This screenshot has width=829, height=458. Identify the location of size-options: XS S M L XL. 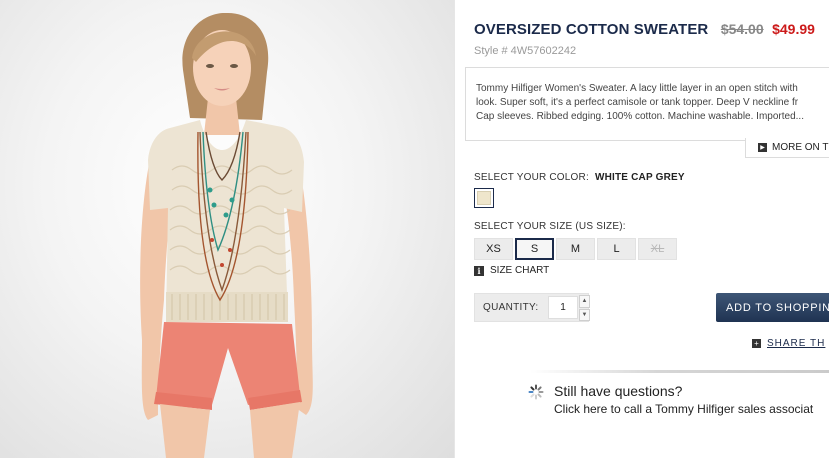
(575, 249).